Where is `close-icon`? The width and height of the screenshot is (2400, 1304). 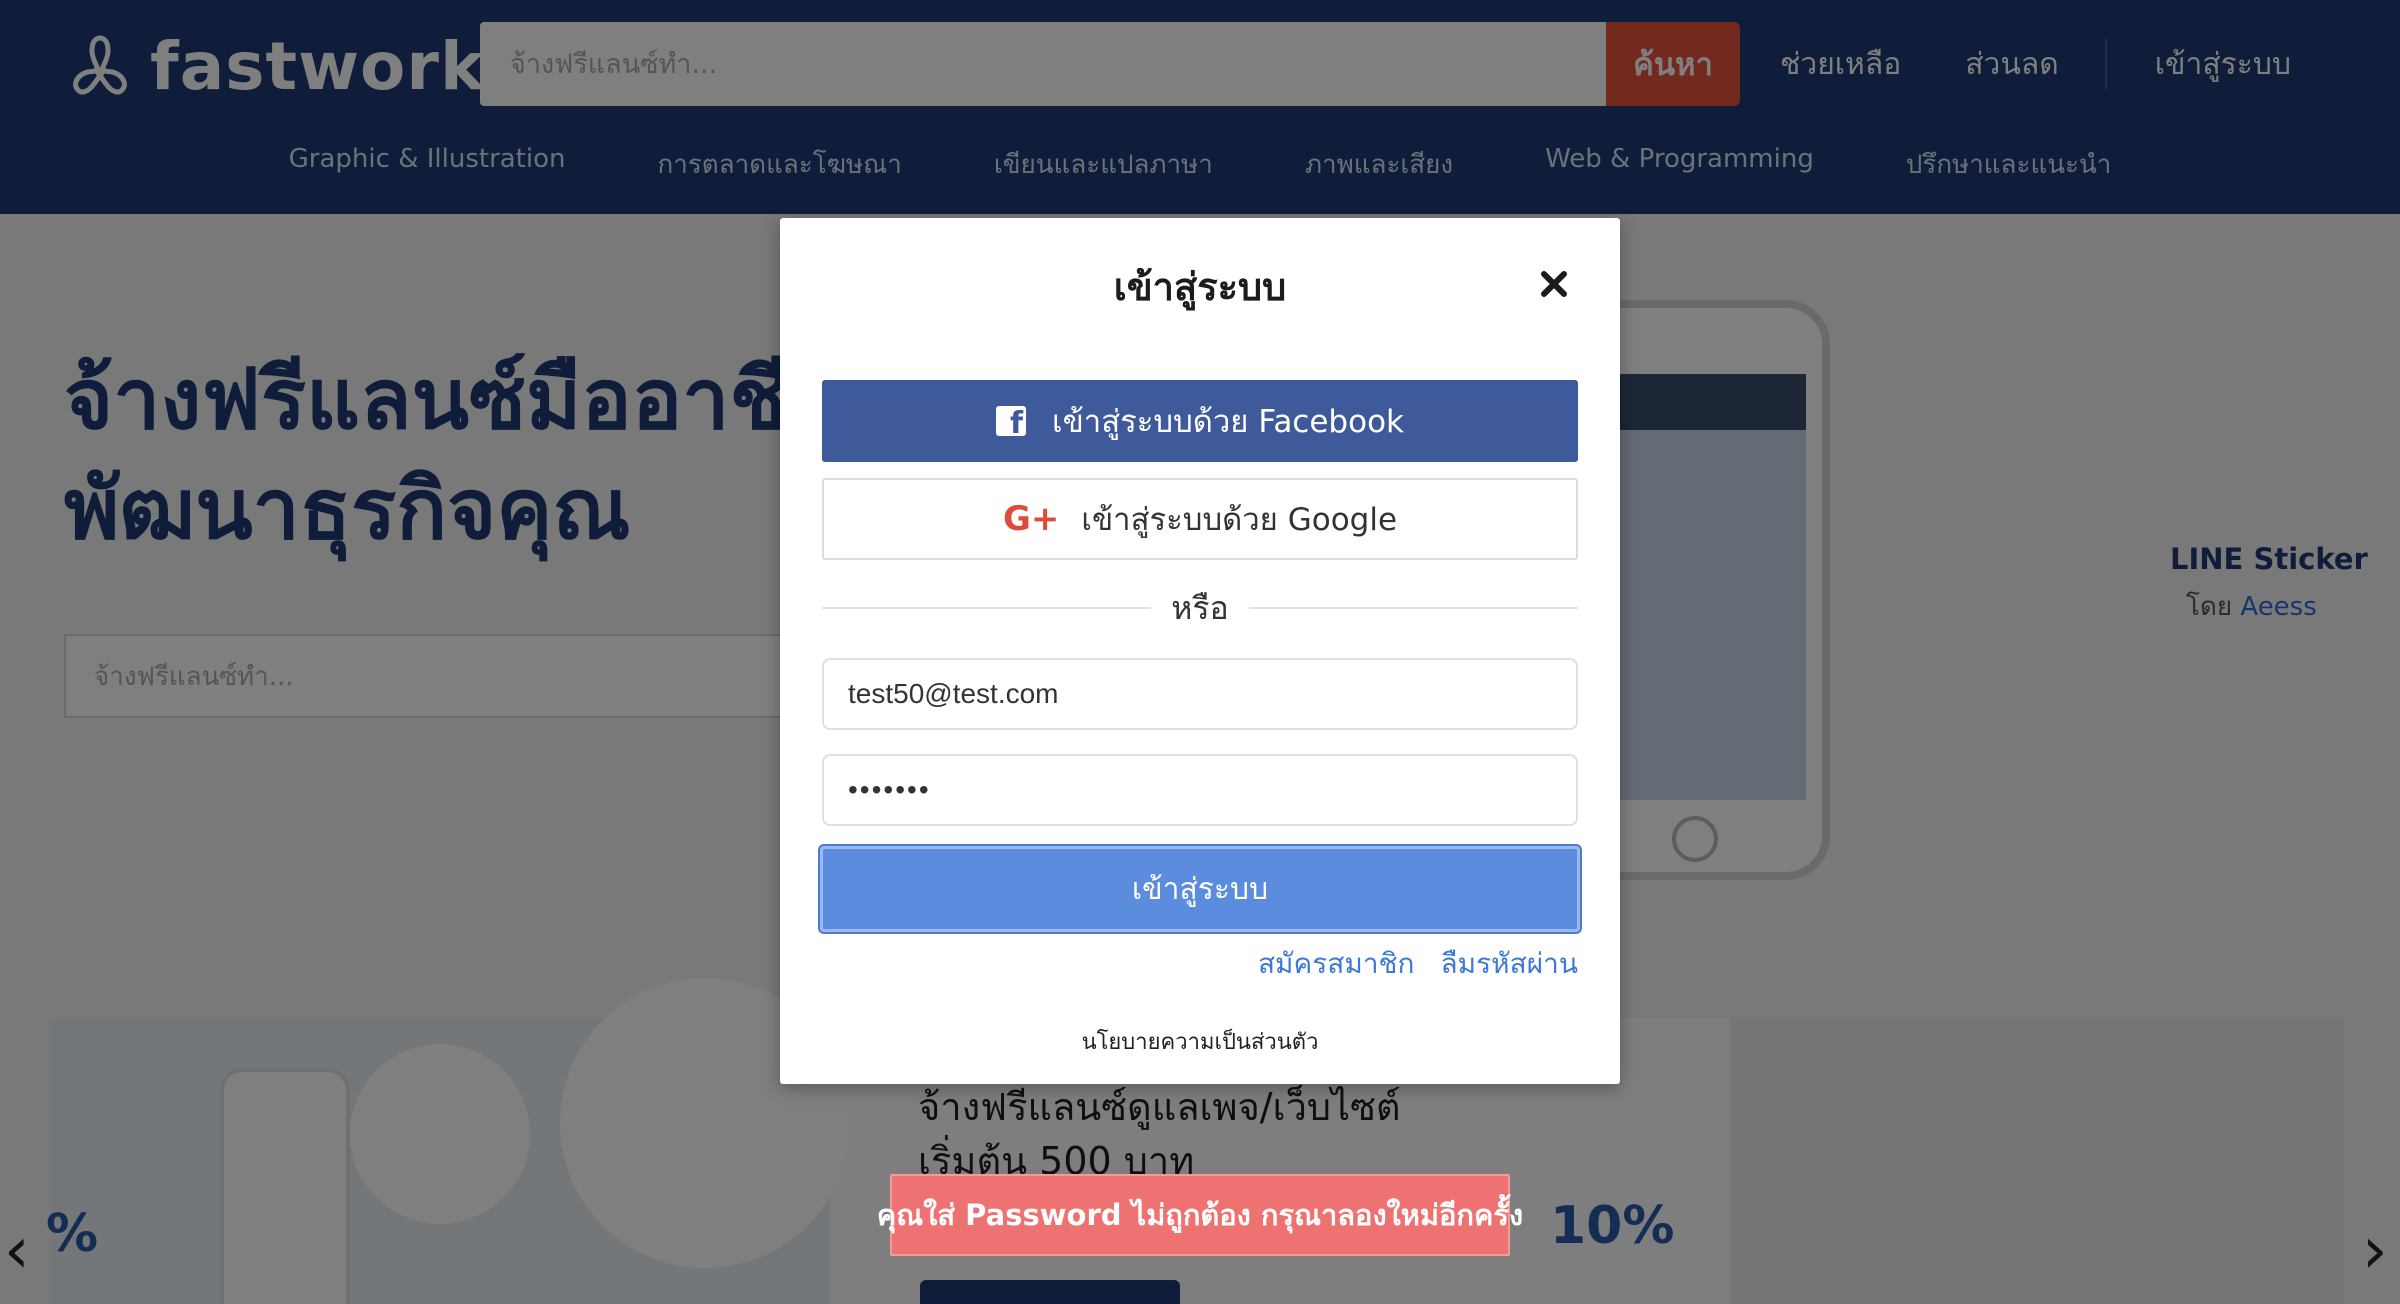
close-icon is located at coordinates (1554, 284).